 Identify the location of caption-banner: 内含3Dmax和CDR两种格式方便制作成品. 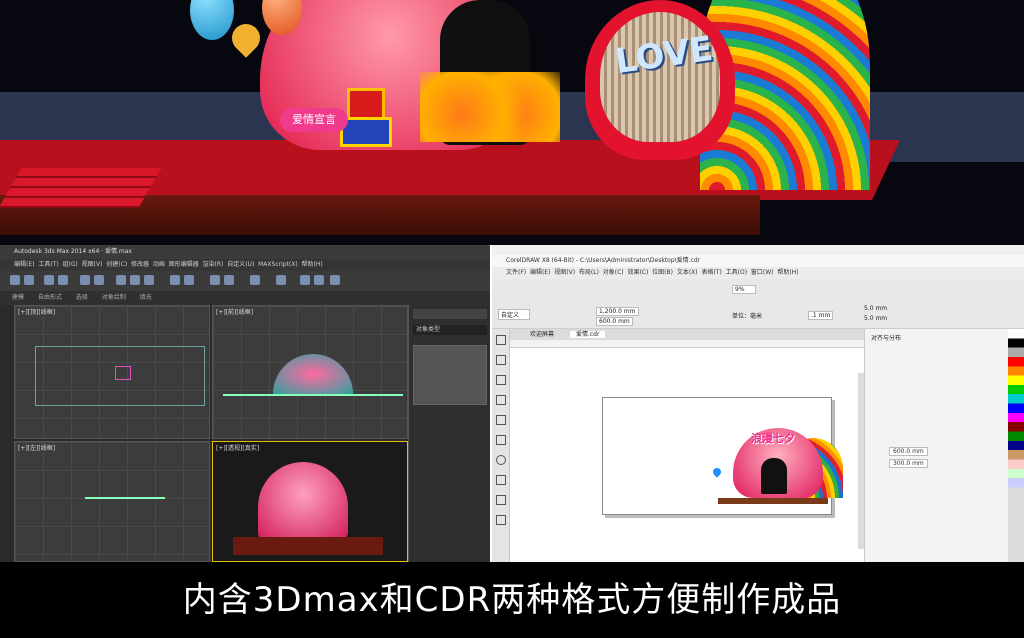
(512, 600).